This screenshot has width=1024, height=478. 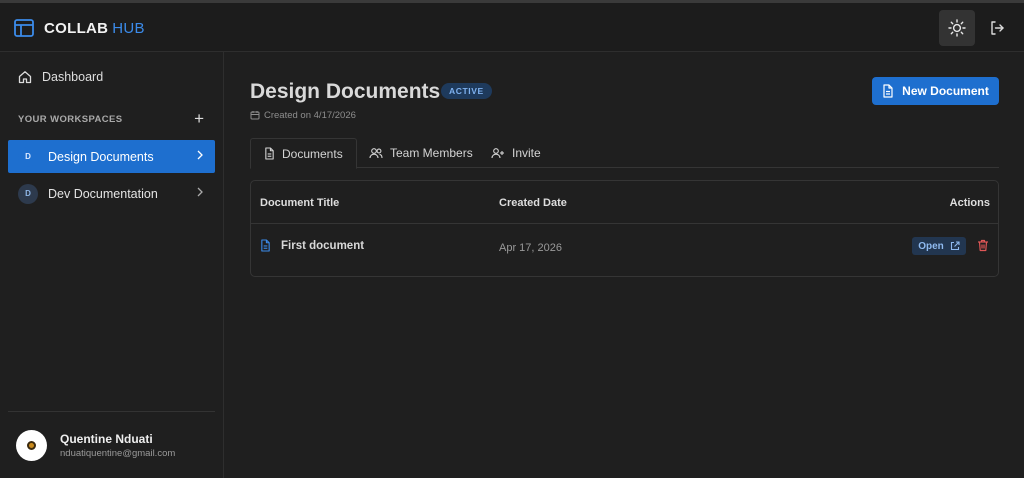 What do you see at coordinates (624, 202) in the screenshot?
I see `table-header: Document Title Created Date Actions` at bounding box center [624, 202].